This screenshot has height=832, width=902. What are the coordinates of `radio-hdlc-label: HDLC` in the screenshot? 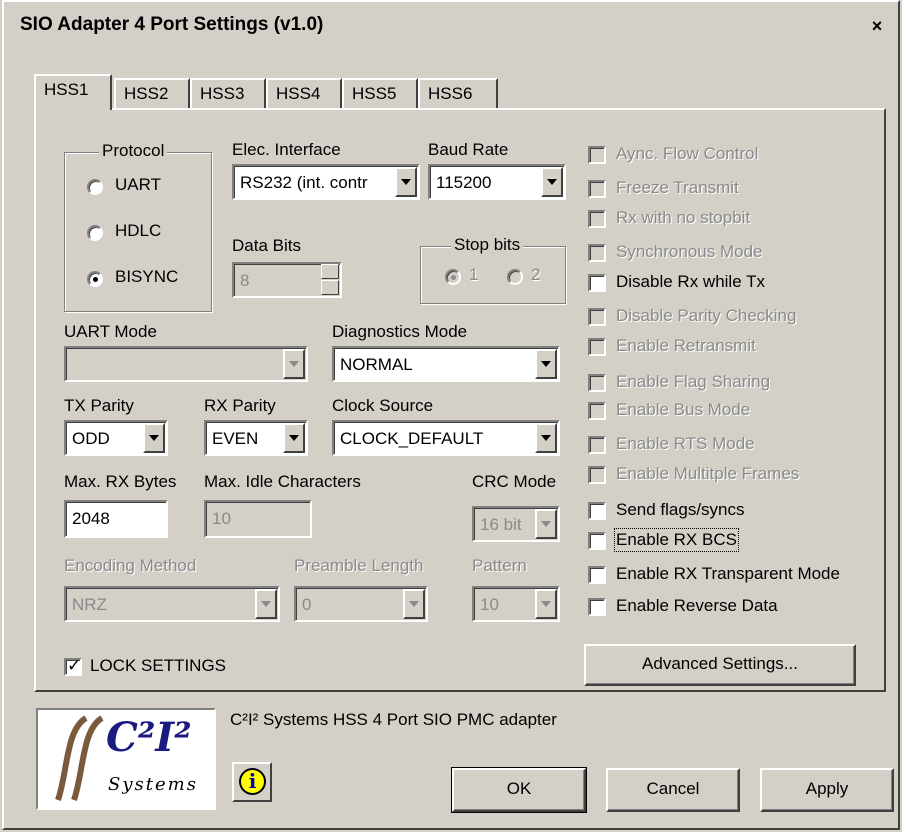 It's located at (138, 230).